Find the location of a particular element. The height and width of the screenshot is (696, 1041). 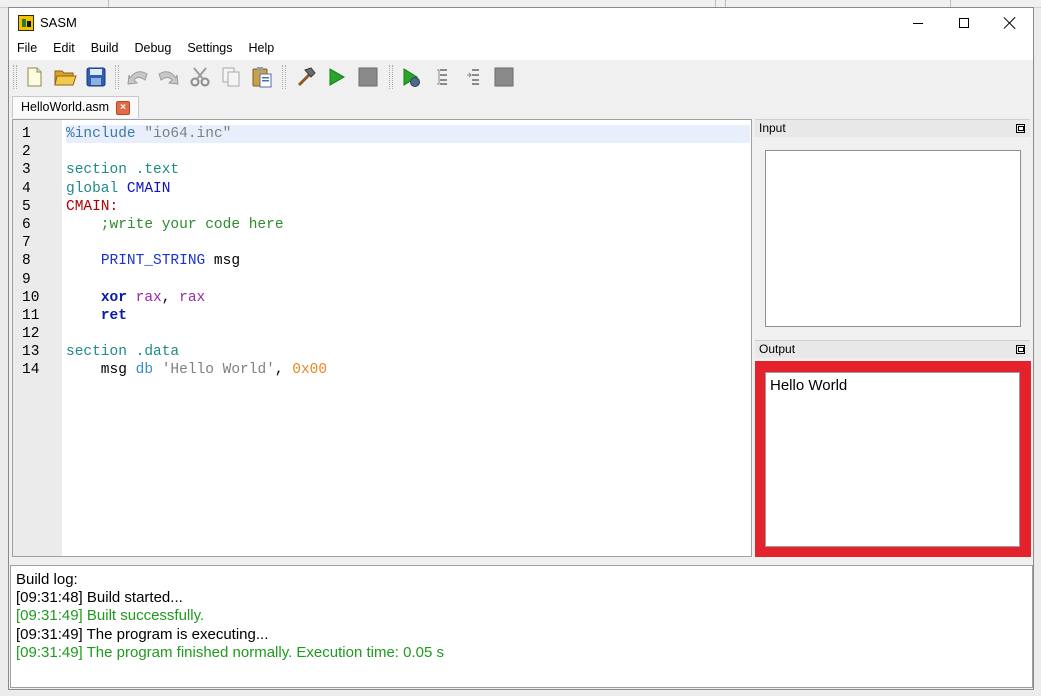

line-number: 8 is located at coordinates (26, 261).